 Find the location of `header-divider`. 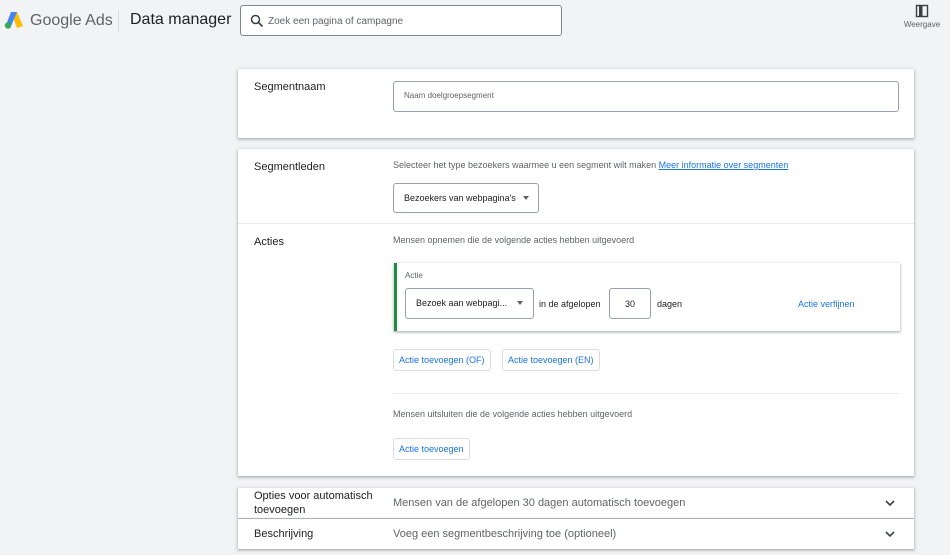

header-divider is located at coordinates (118, 21).